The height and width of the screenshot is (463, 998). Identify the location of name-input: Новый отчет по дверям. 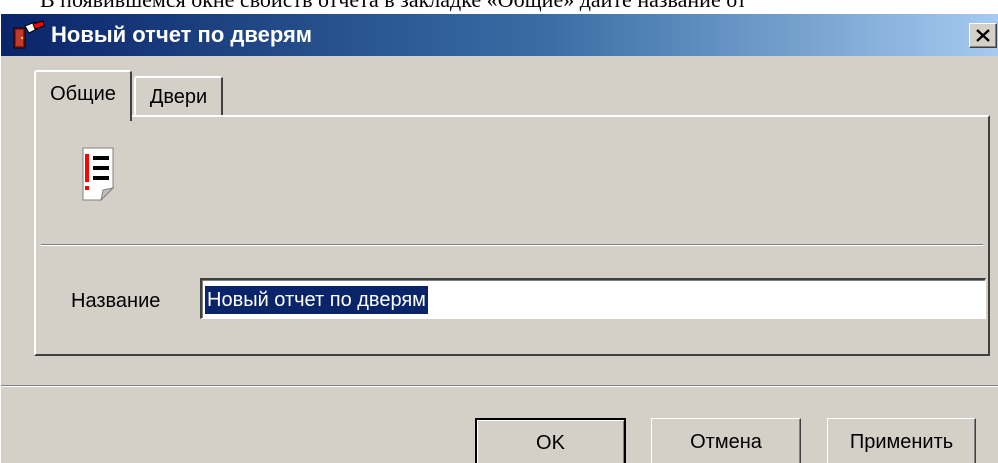
(593, 298).